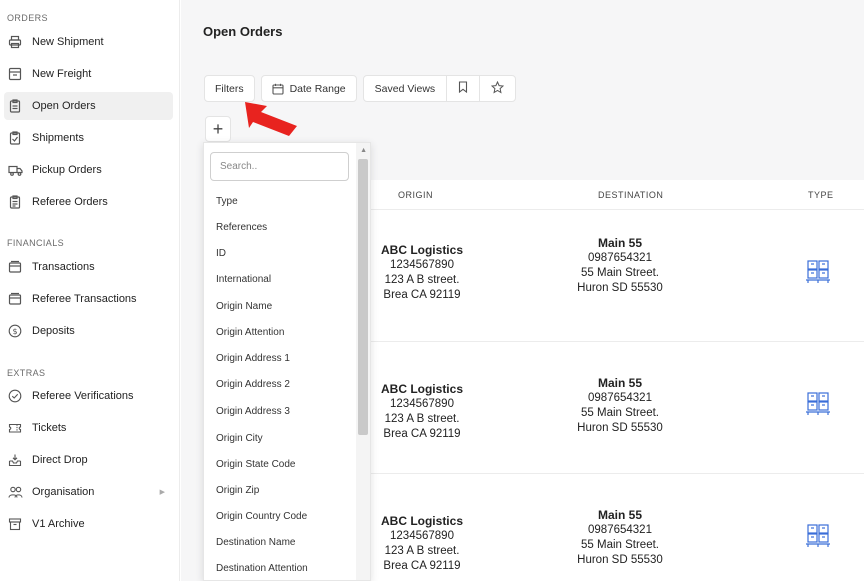 The height and width of the screenshot is (581, 864). What do you see at coordinates (53, 331) in the screenshot?
I see `sidebar-item-label: Deposits` at bounding box center [53, 331].